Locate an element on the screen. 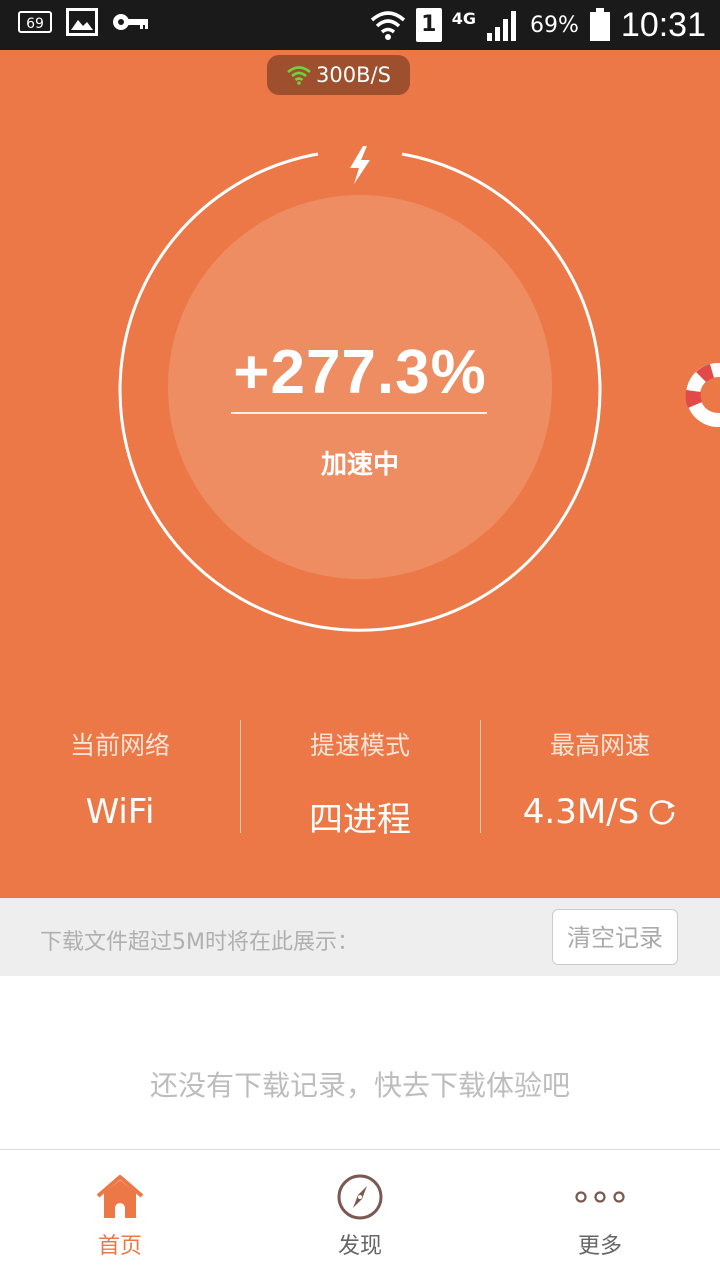 Image resolution: width=720 pixels, height=1281 pixels. stat-current-network: 当前网络 WiFi is located at coordinates (120, 778).